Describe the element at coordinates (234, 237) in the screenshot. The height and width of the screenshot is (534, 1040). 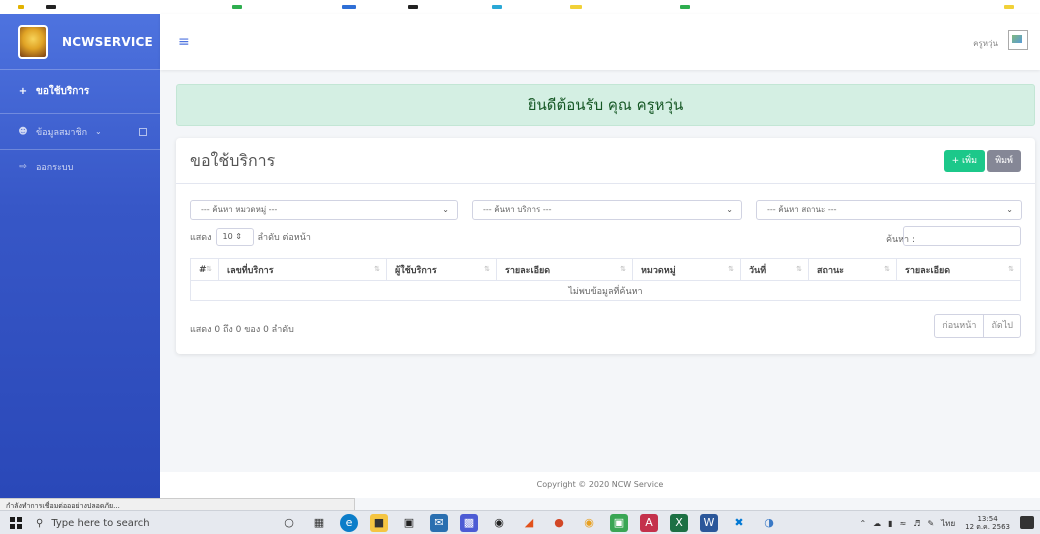
I see `page-length-select: 10 ⇕` at that location.